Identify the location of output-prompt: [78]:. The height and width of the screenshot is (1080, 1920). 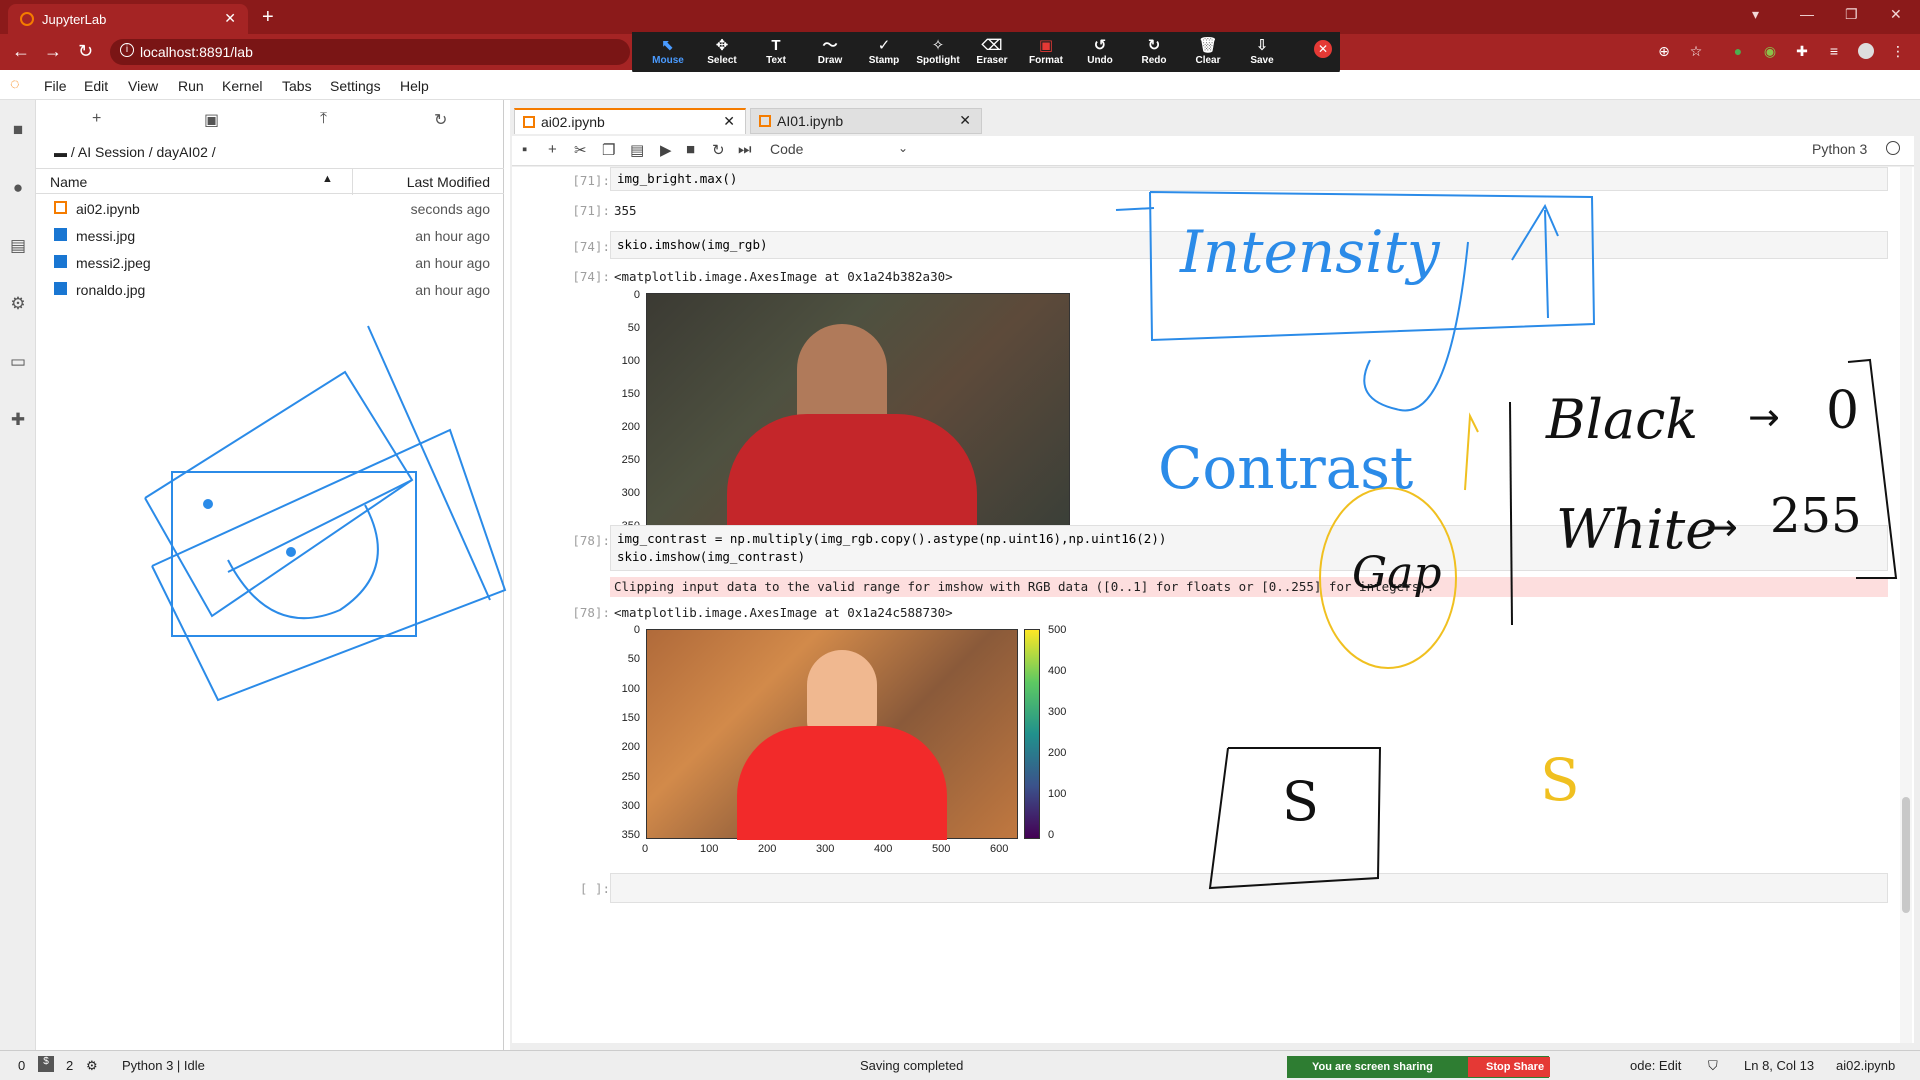
(591, 612).